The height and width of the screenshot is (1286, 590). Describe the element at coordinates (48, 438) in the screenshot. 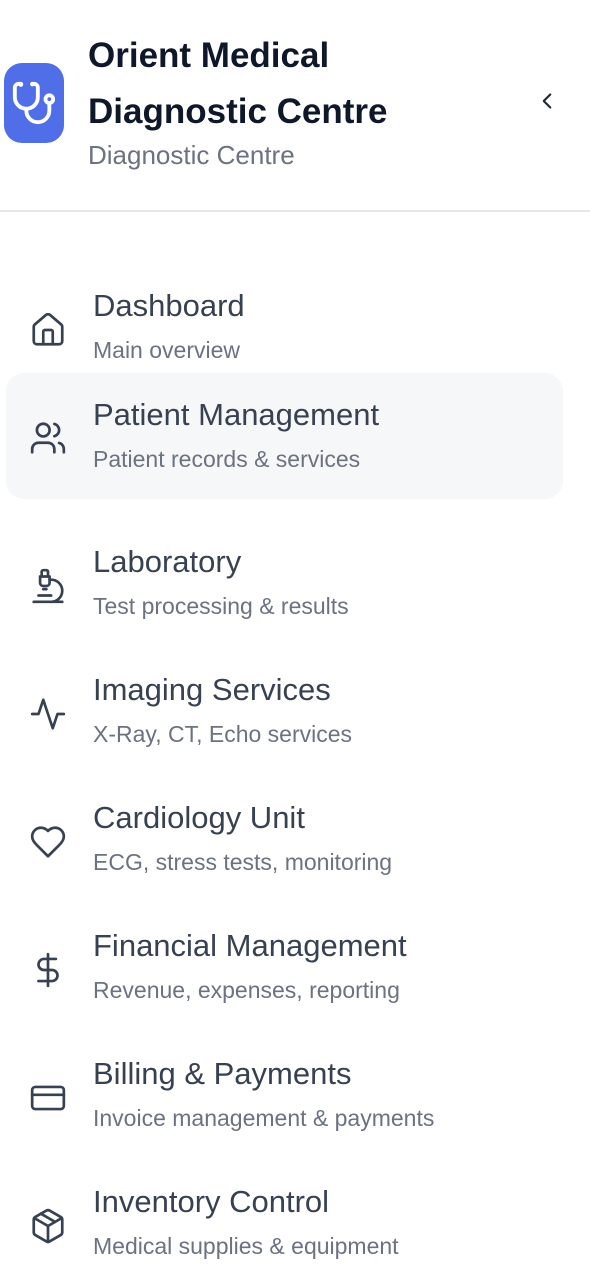

I see `users-icon` at that location.